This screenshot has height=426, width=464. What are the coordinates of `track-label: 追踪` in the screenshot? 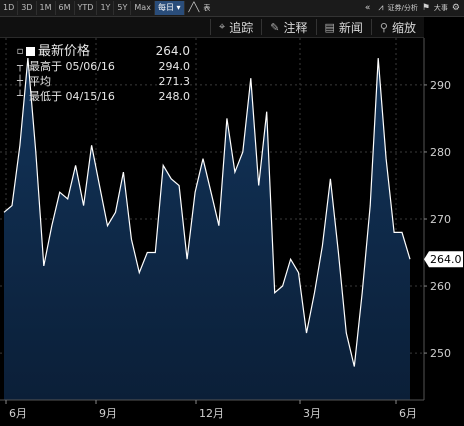 It's located at (241, 27).